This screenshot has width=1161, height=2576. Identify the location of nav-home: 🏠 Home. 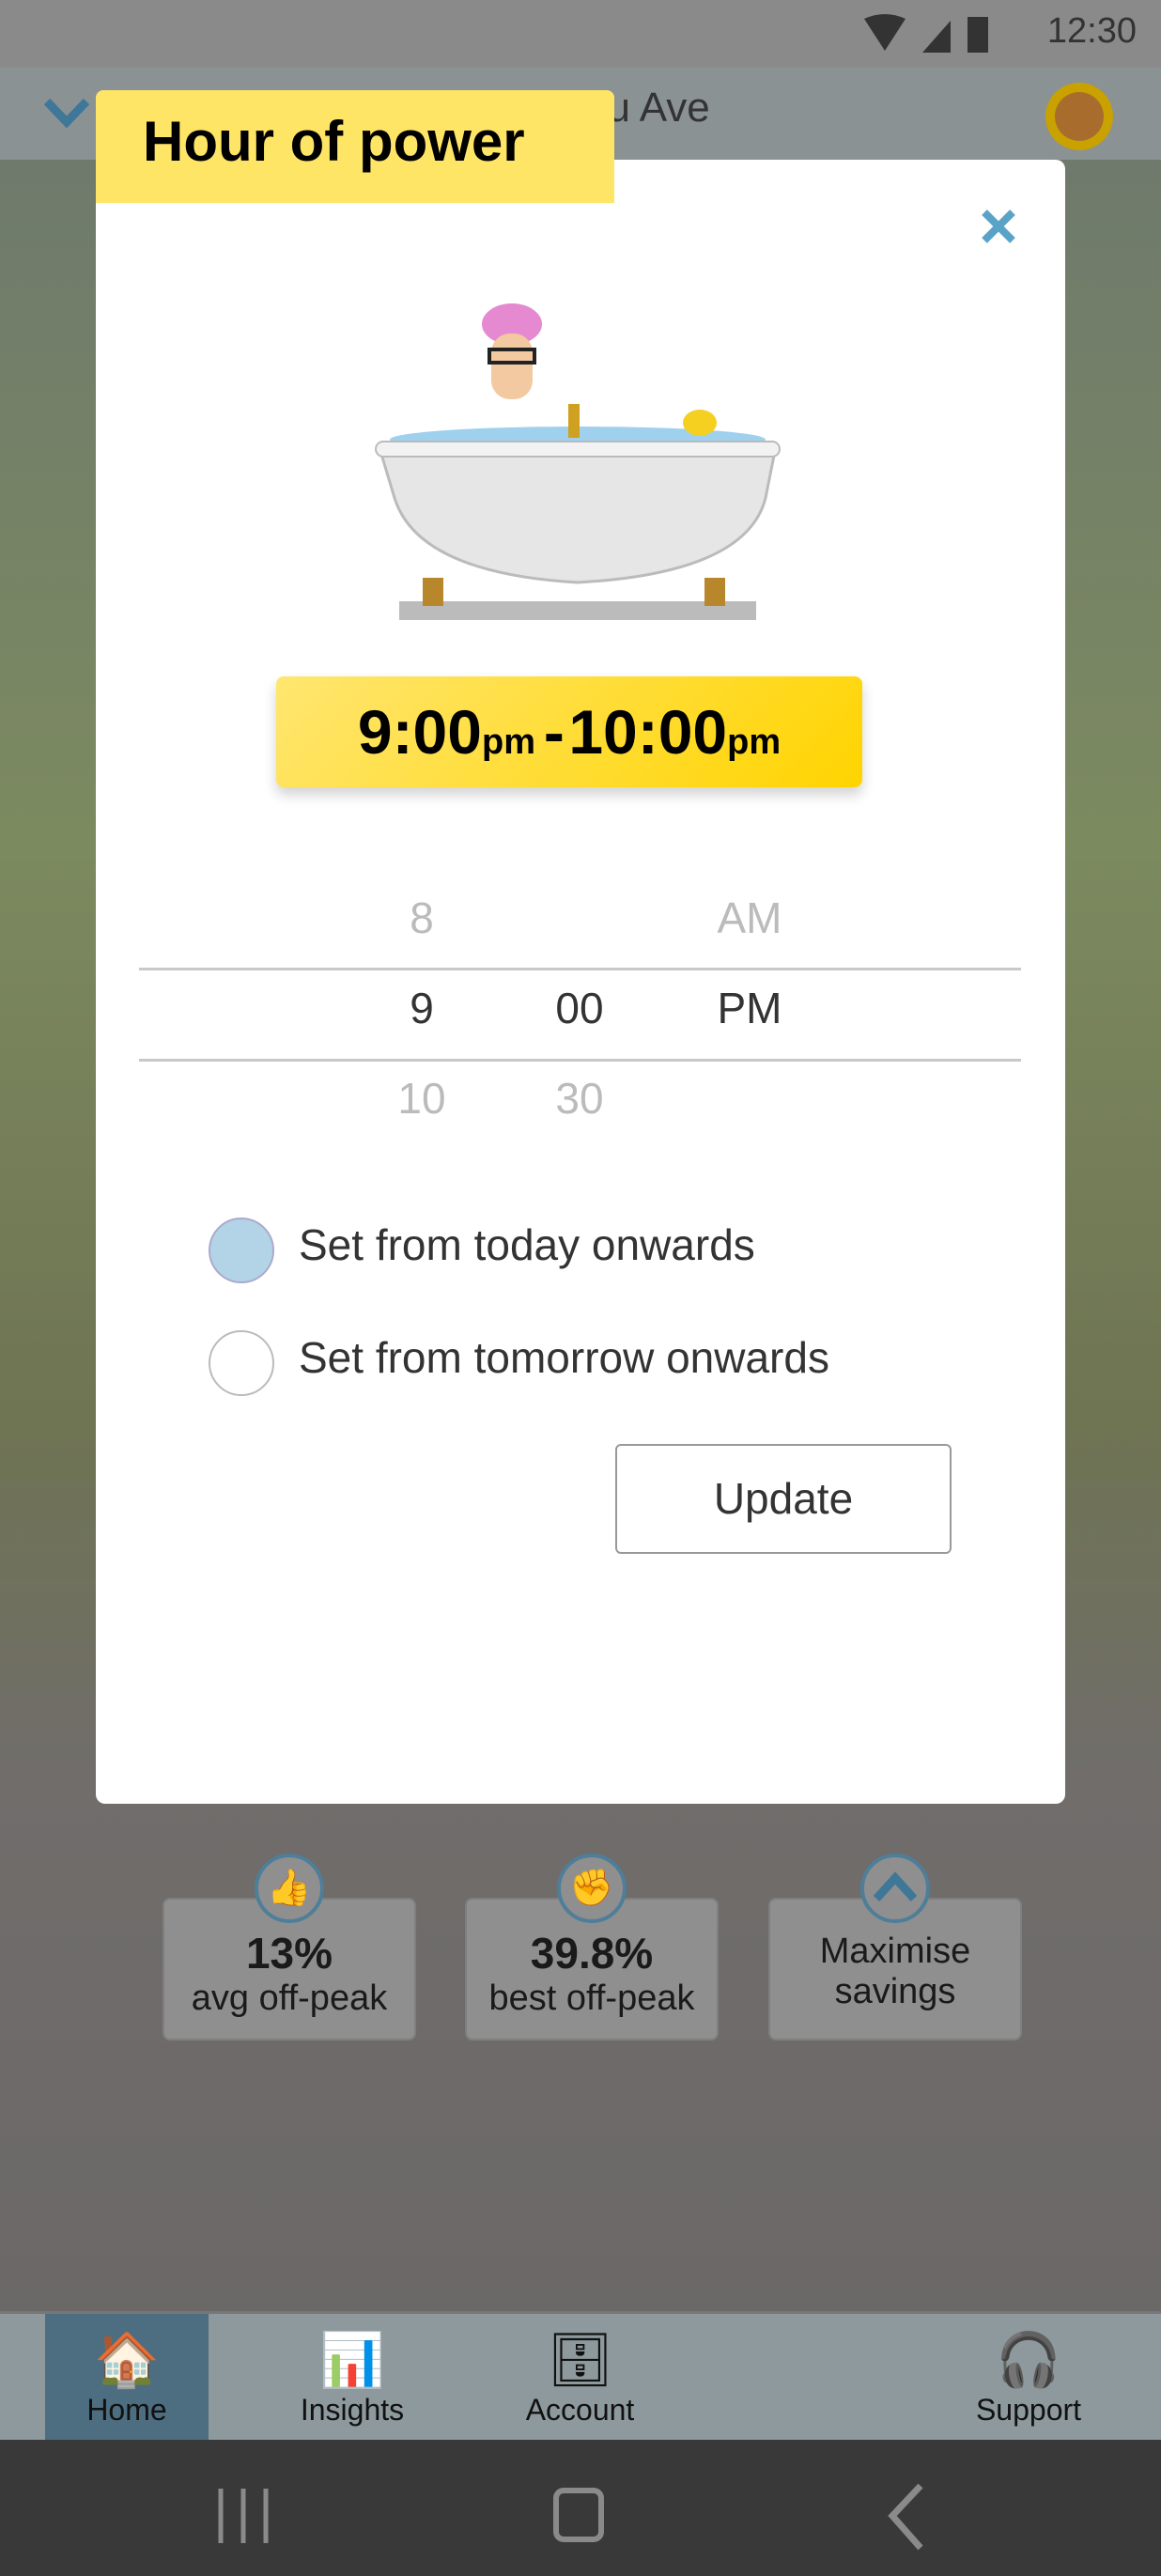
(127, 2378).